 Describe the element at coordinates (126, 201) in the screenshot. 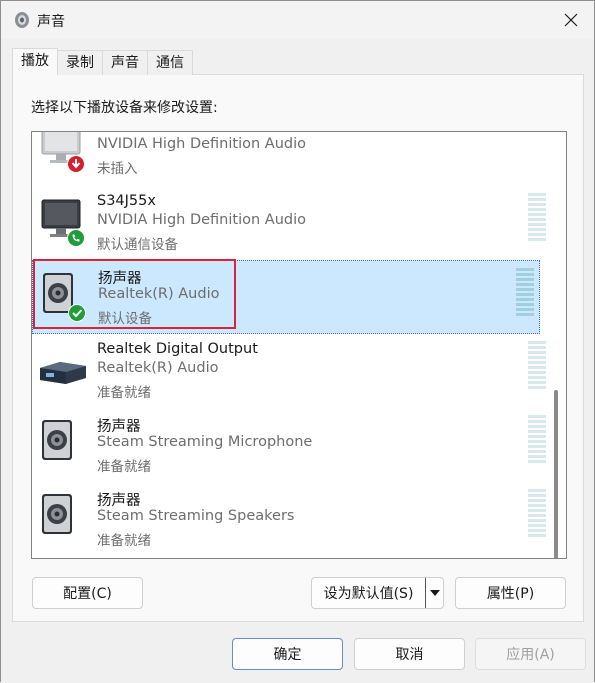

I see `device-name: S34J55x` at that location.